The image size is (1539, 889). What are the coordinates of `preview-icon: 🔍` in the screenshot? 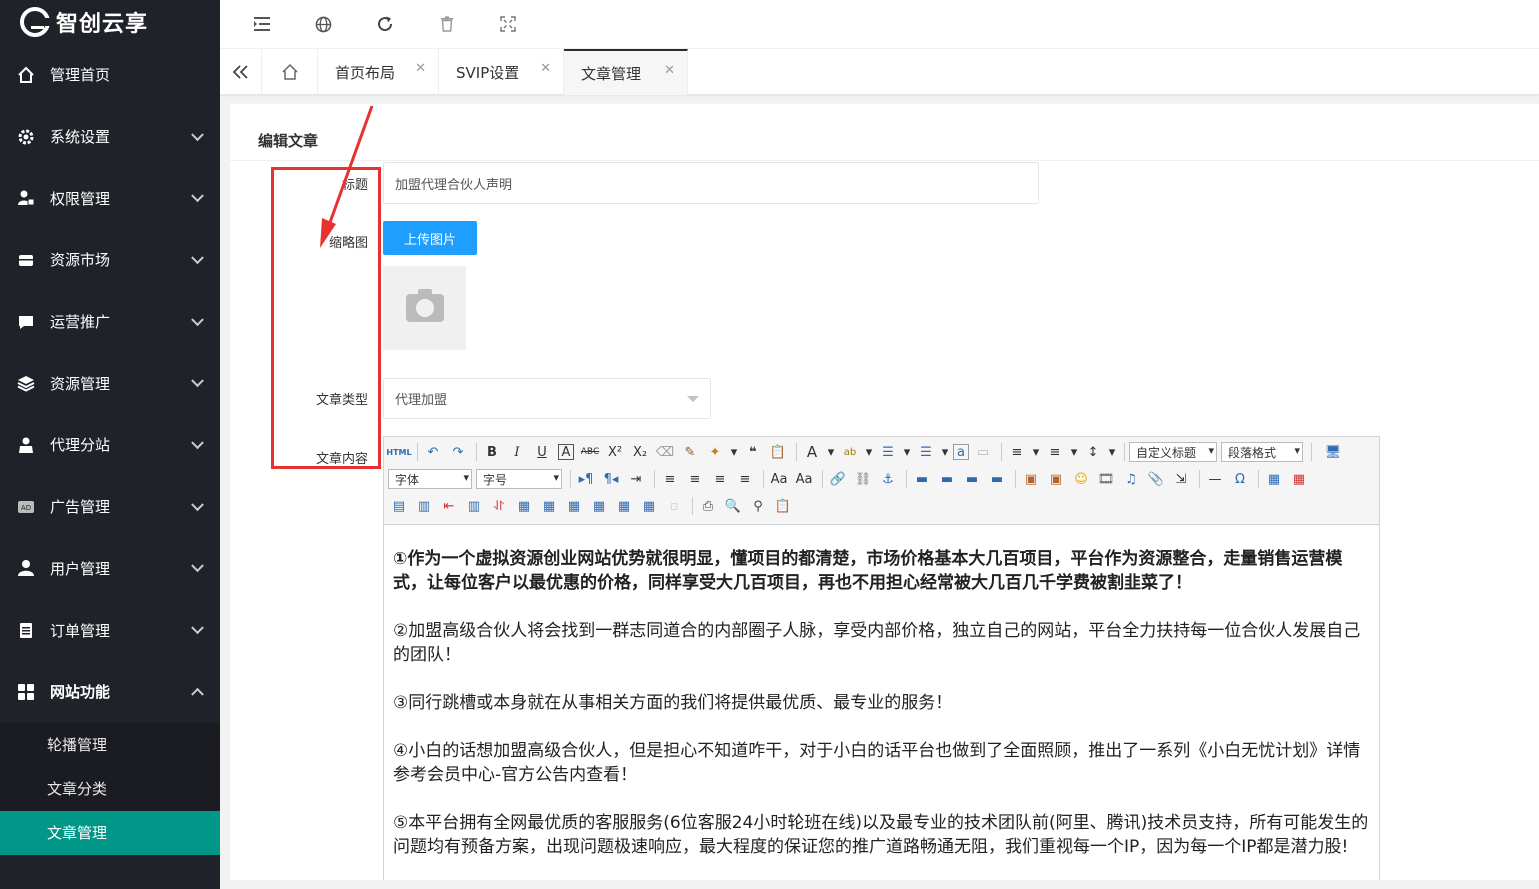 It's located at (733, 506).